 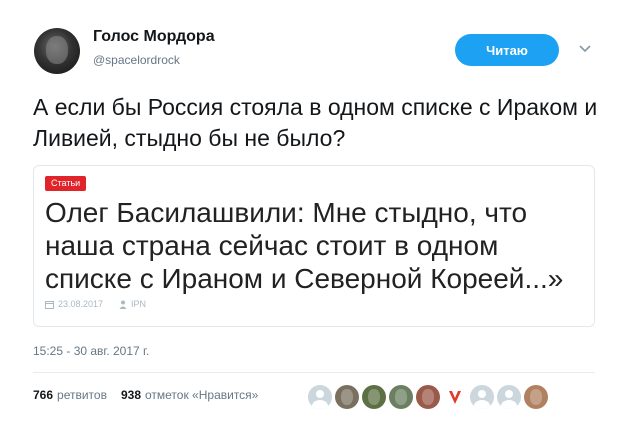 I want to click on card-meta: 23.08.2017 IPN, so click(x=95, y=304).